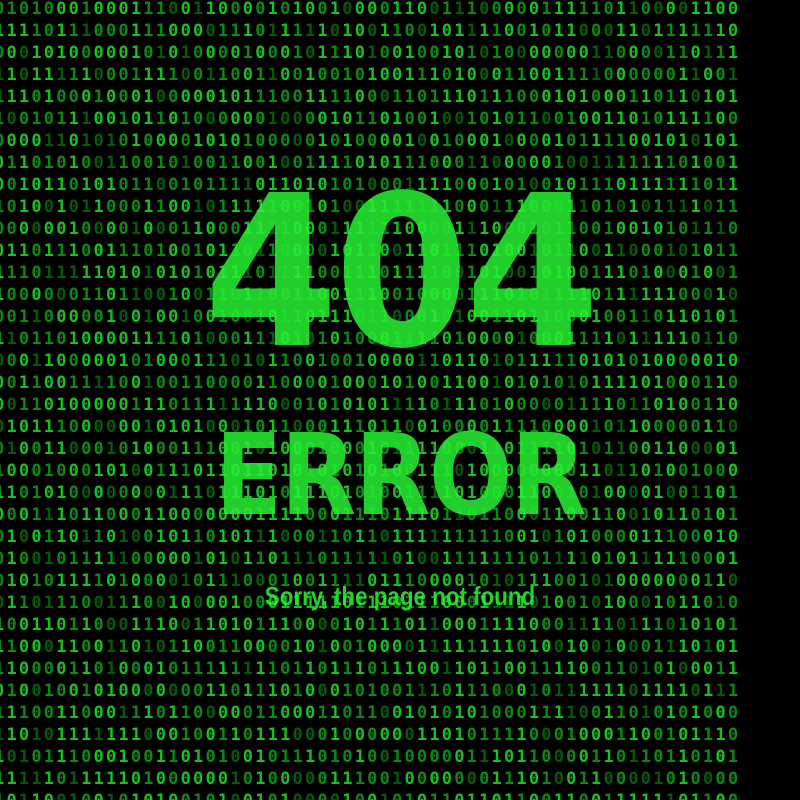 This screenshot has width=800, height=800. What do you see at coordinates (400, 476) in the screenshot?
I see `error-title: ERROR` at bounding box center [400, 476].